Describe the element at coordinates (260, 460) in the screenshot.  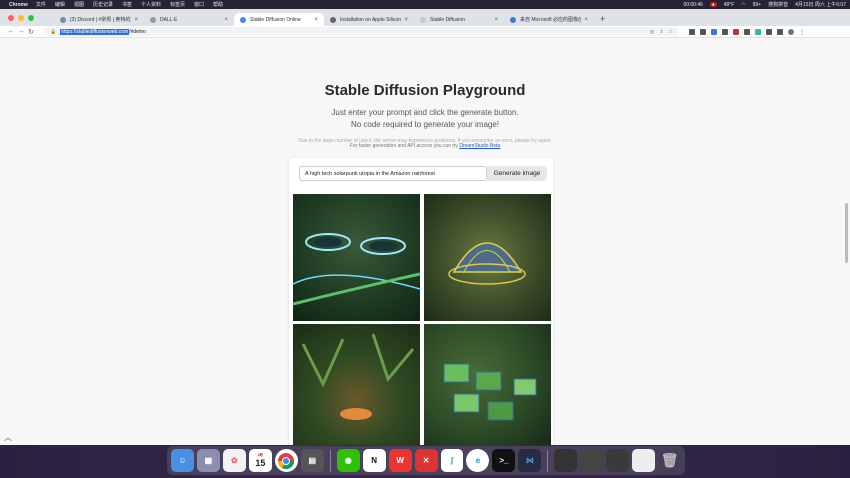
I see `calendar-icon: 4月 15` at that location.